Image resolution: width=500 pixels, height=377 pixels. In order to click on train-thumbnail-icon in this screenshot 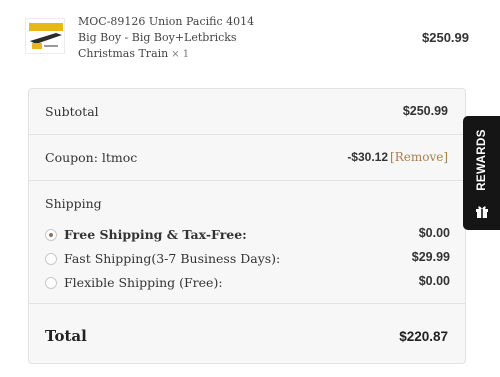, I will do `click(45, 36)`.